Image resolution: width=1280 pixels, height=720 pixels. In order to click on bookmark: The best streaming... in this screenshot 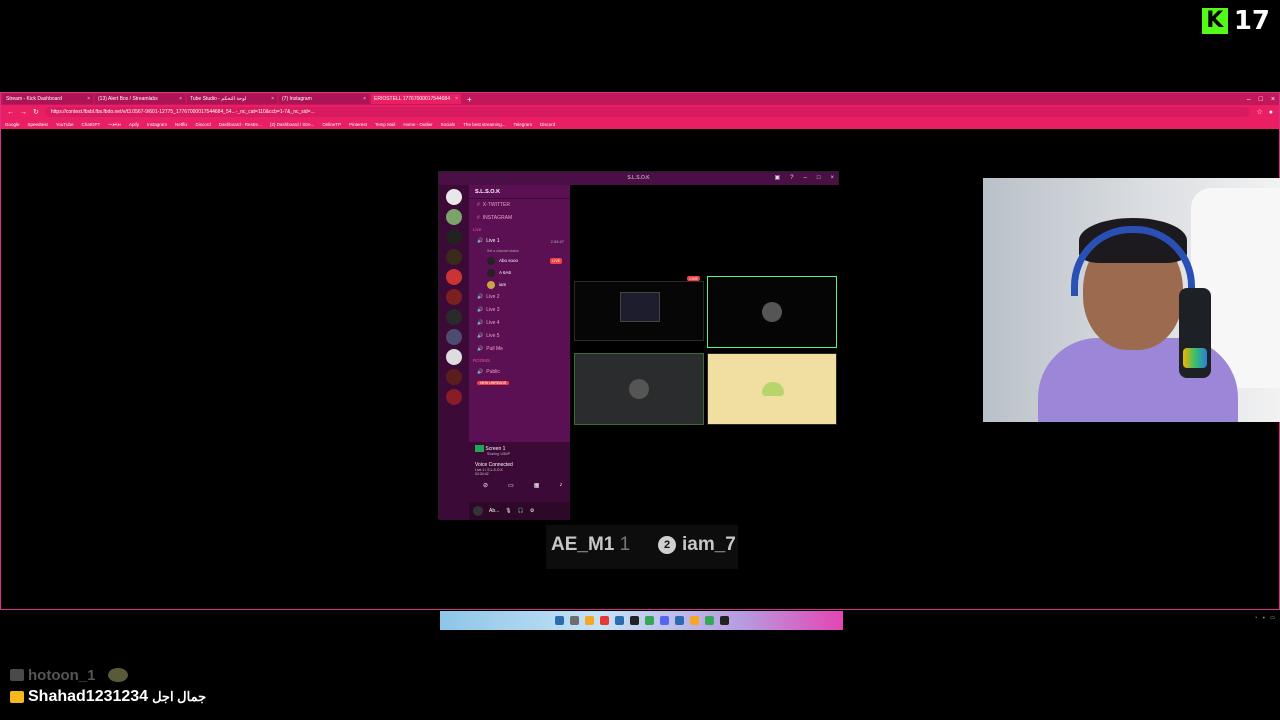, I will do `click(484, 124)`.